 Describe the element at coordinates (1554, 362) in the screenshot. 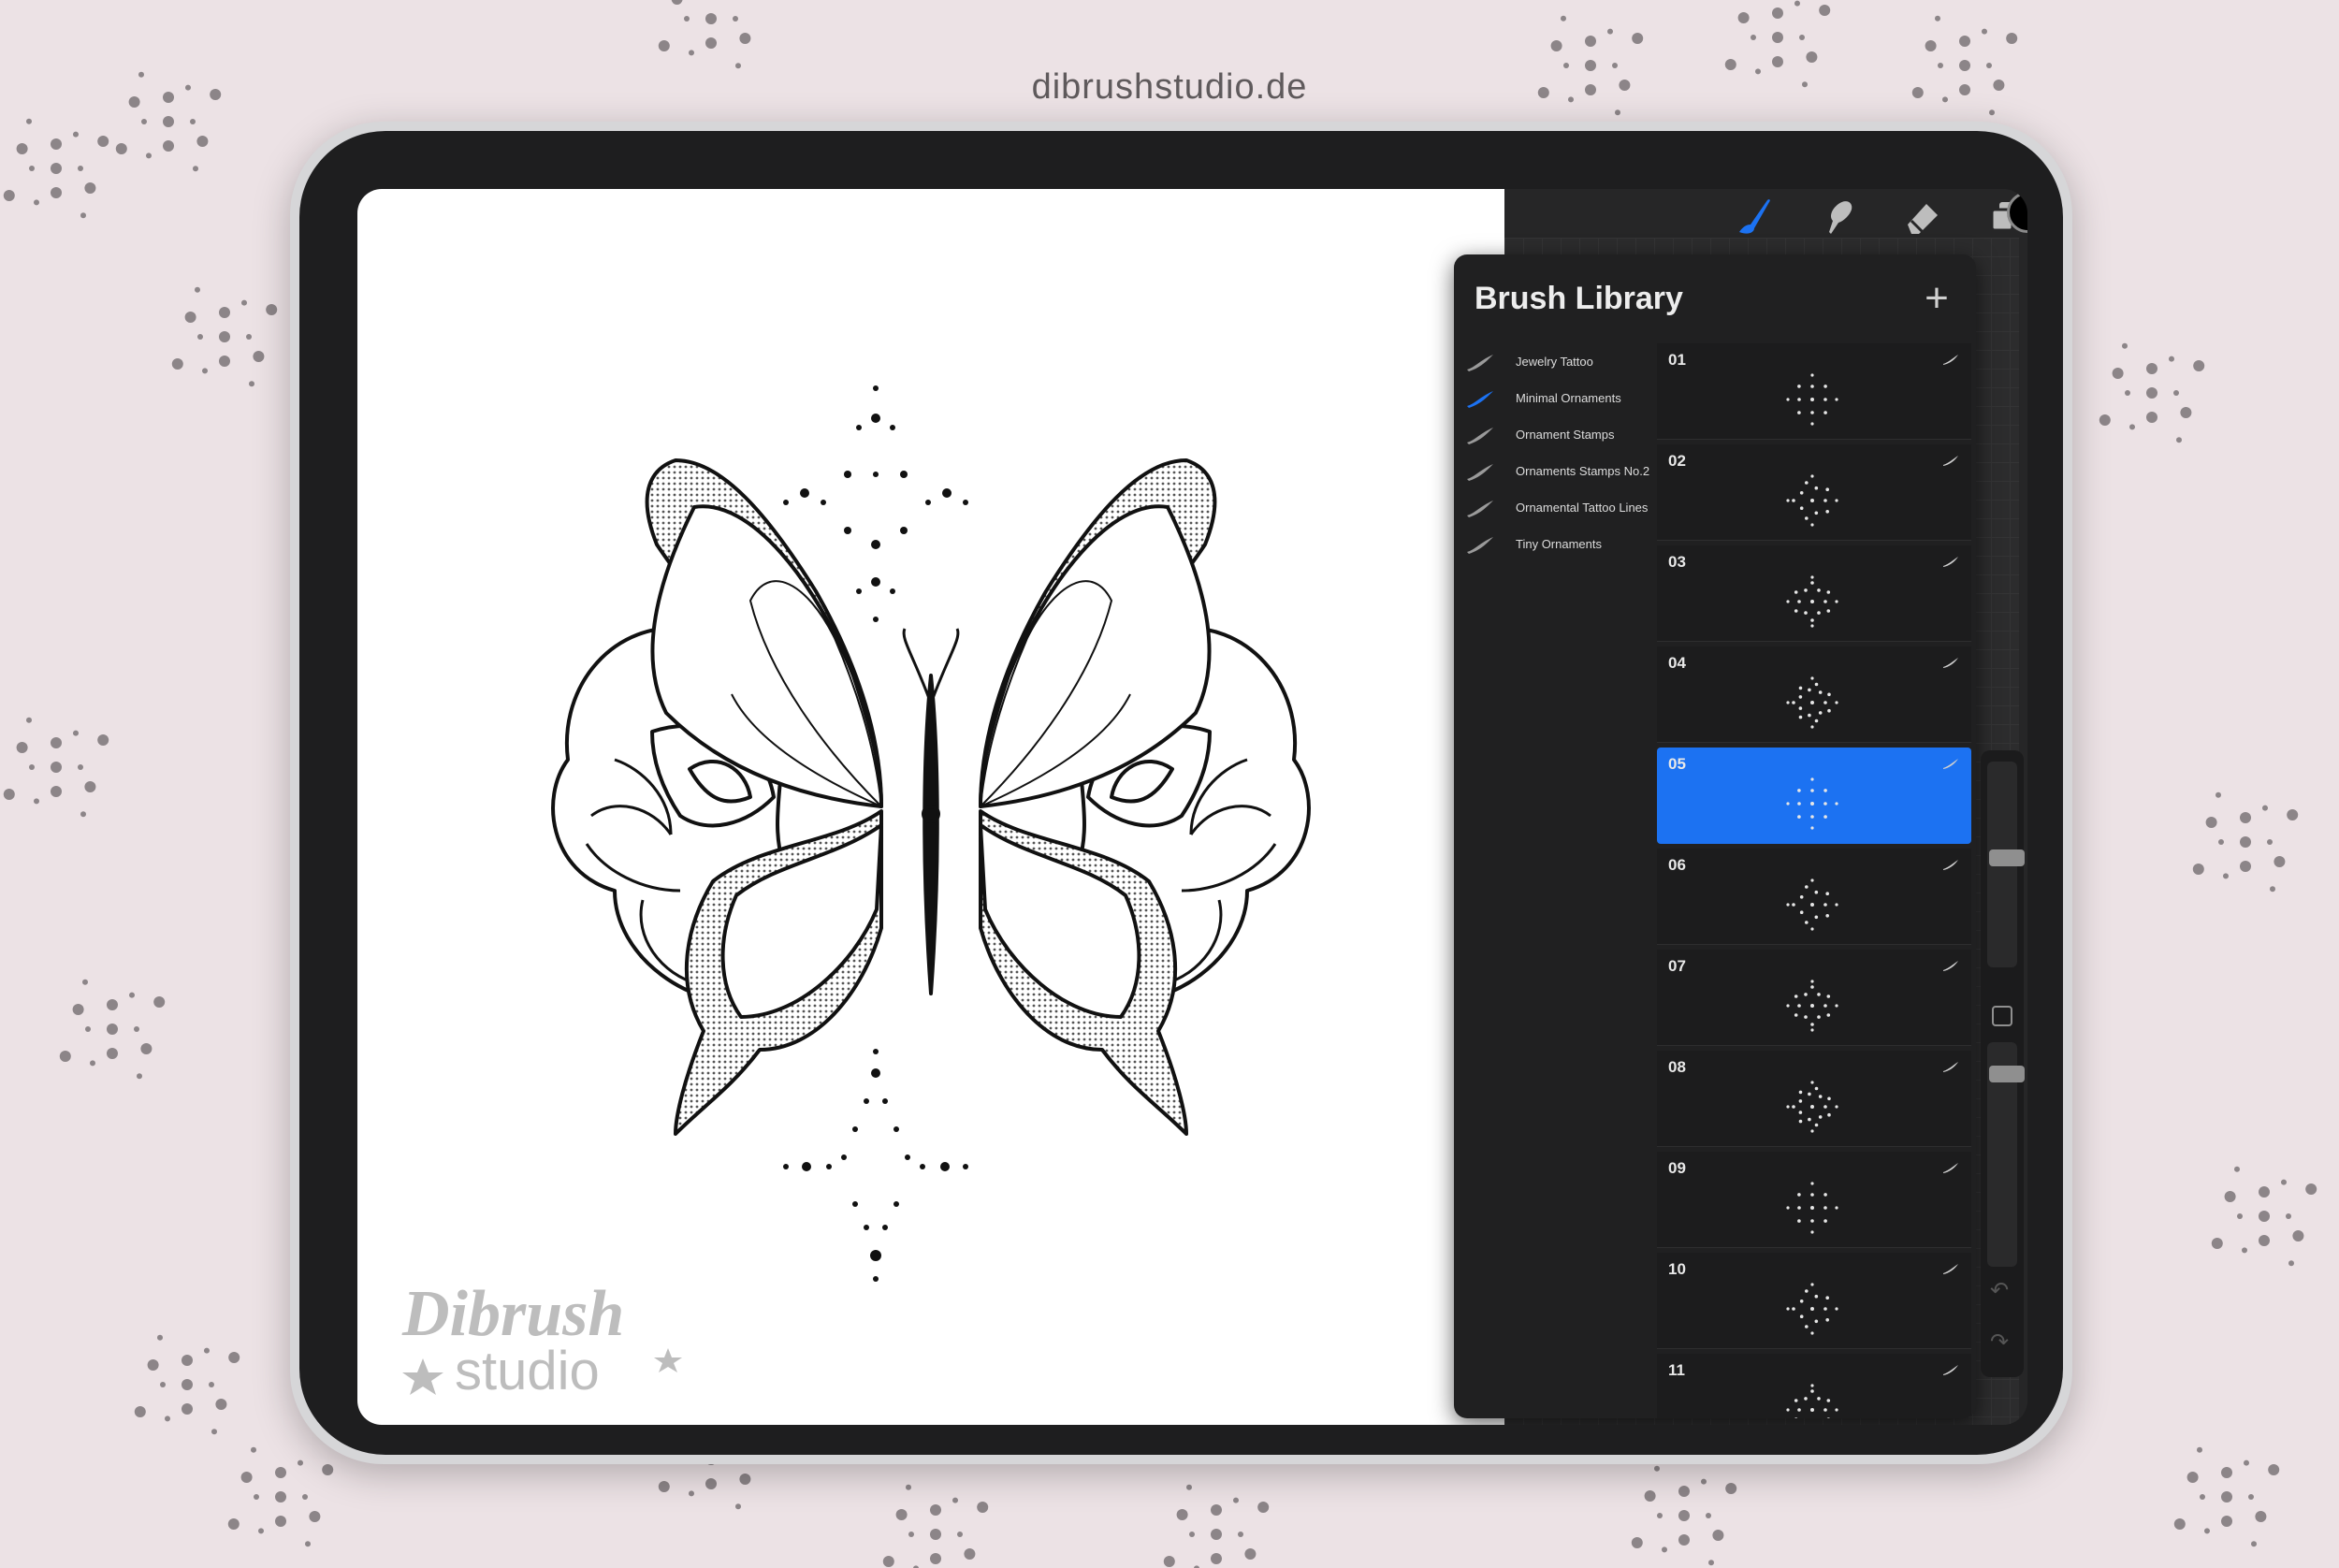

I see `brush-set-item: Jewelry Tattoo` at that location.